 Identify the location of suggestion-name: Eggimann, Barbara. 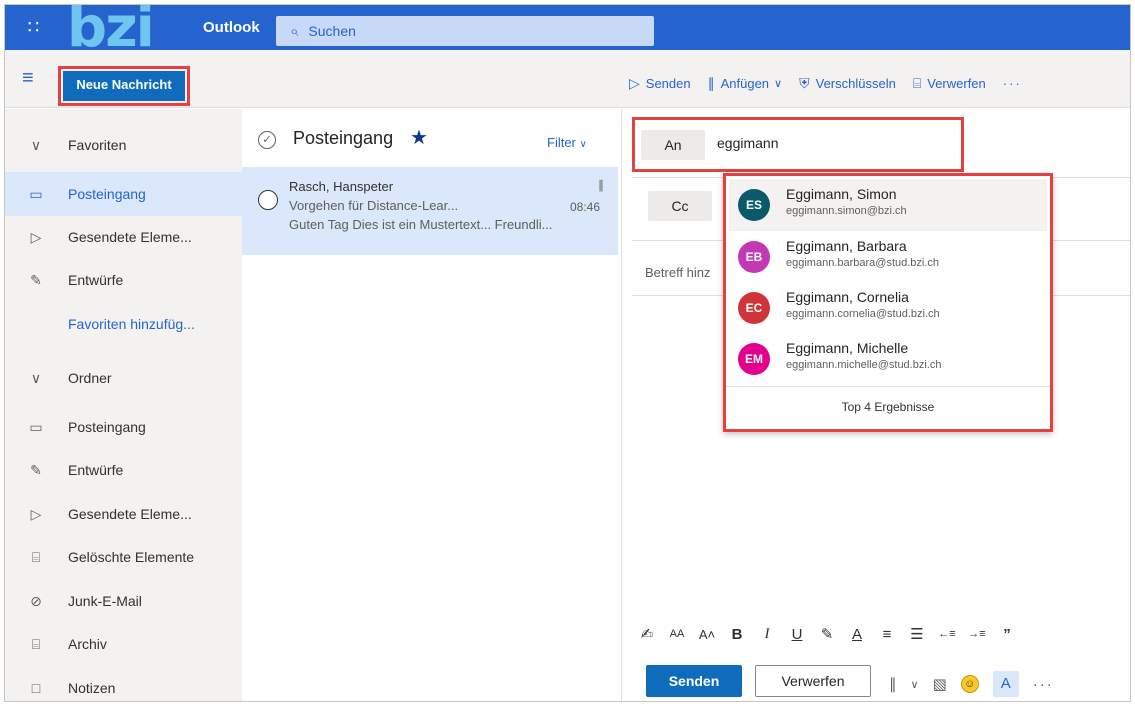
(846, 246).